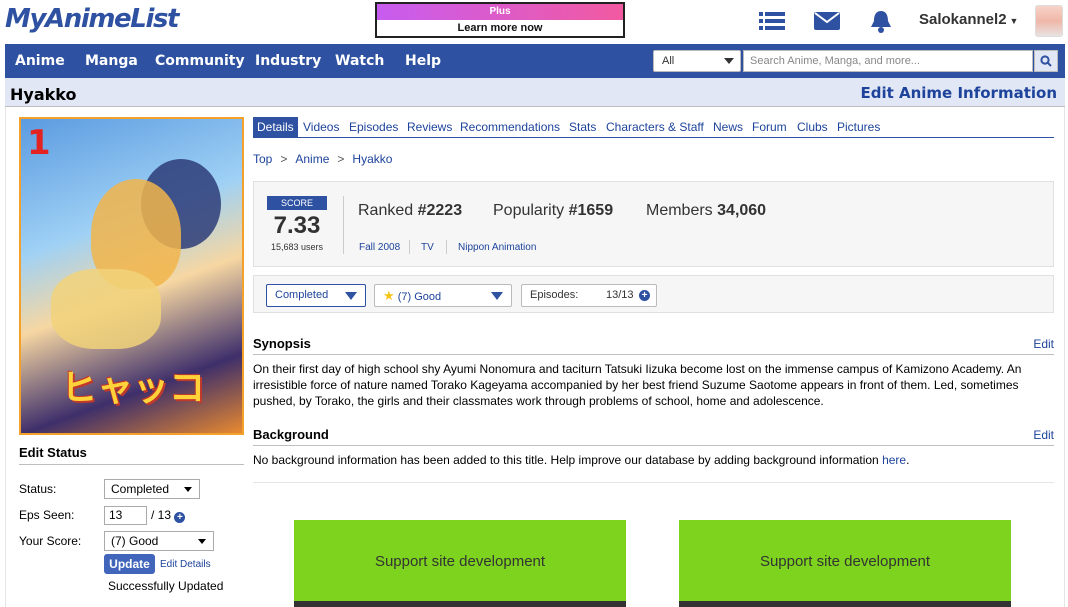 Image resolution: width=1068 pixels, height=607 pixels. I want to click on eps-seen-label: Eps Seen:, so click(47, 515).